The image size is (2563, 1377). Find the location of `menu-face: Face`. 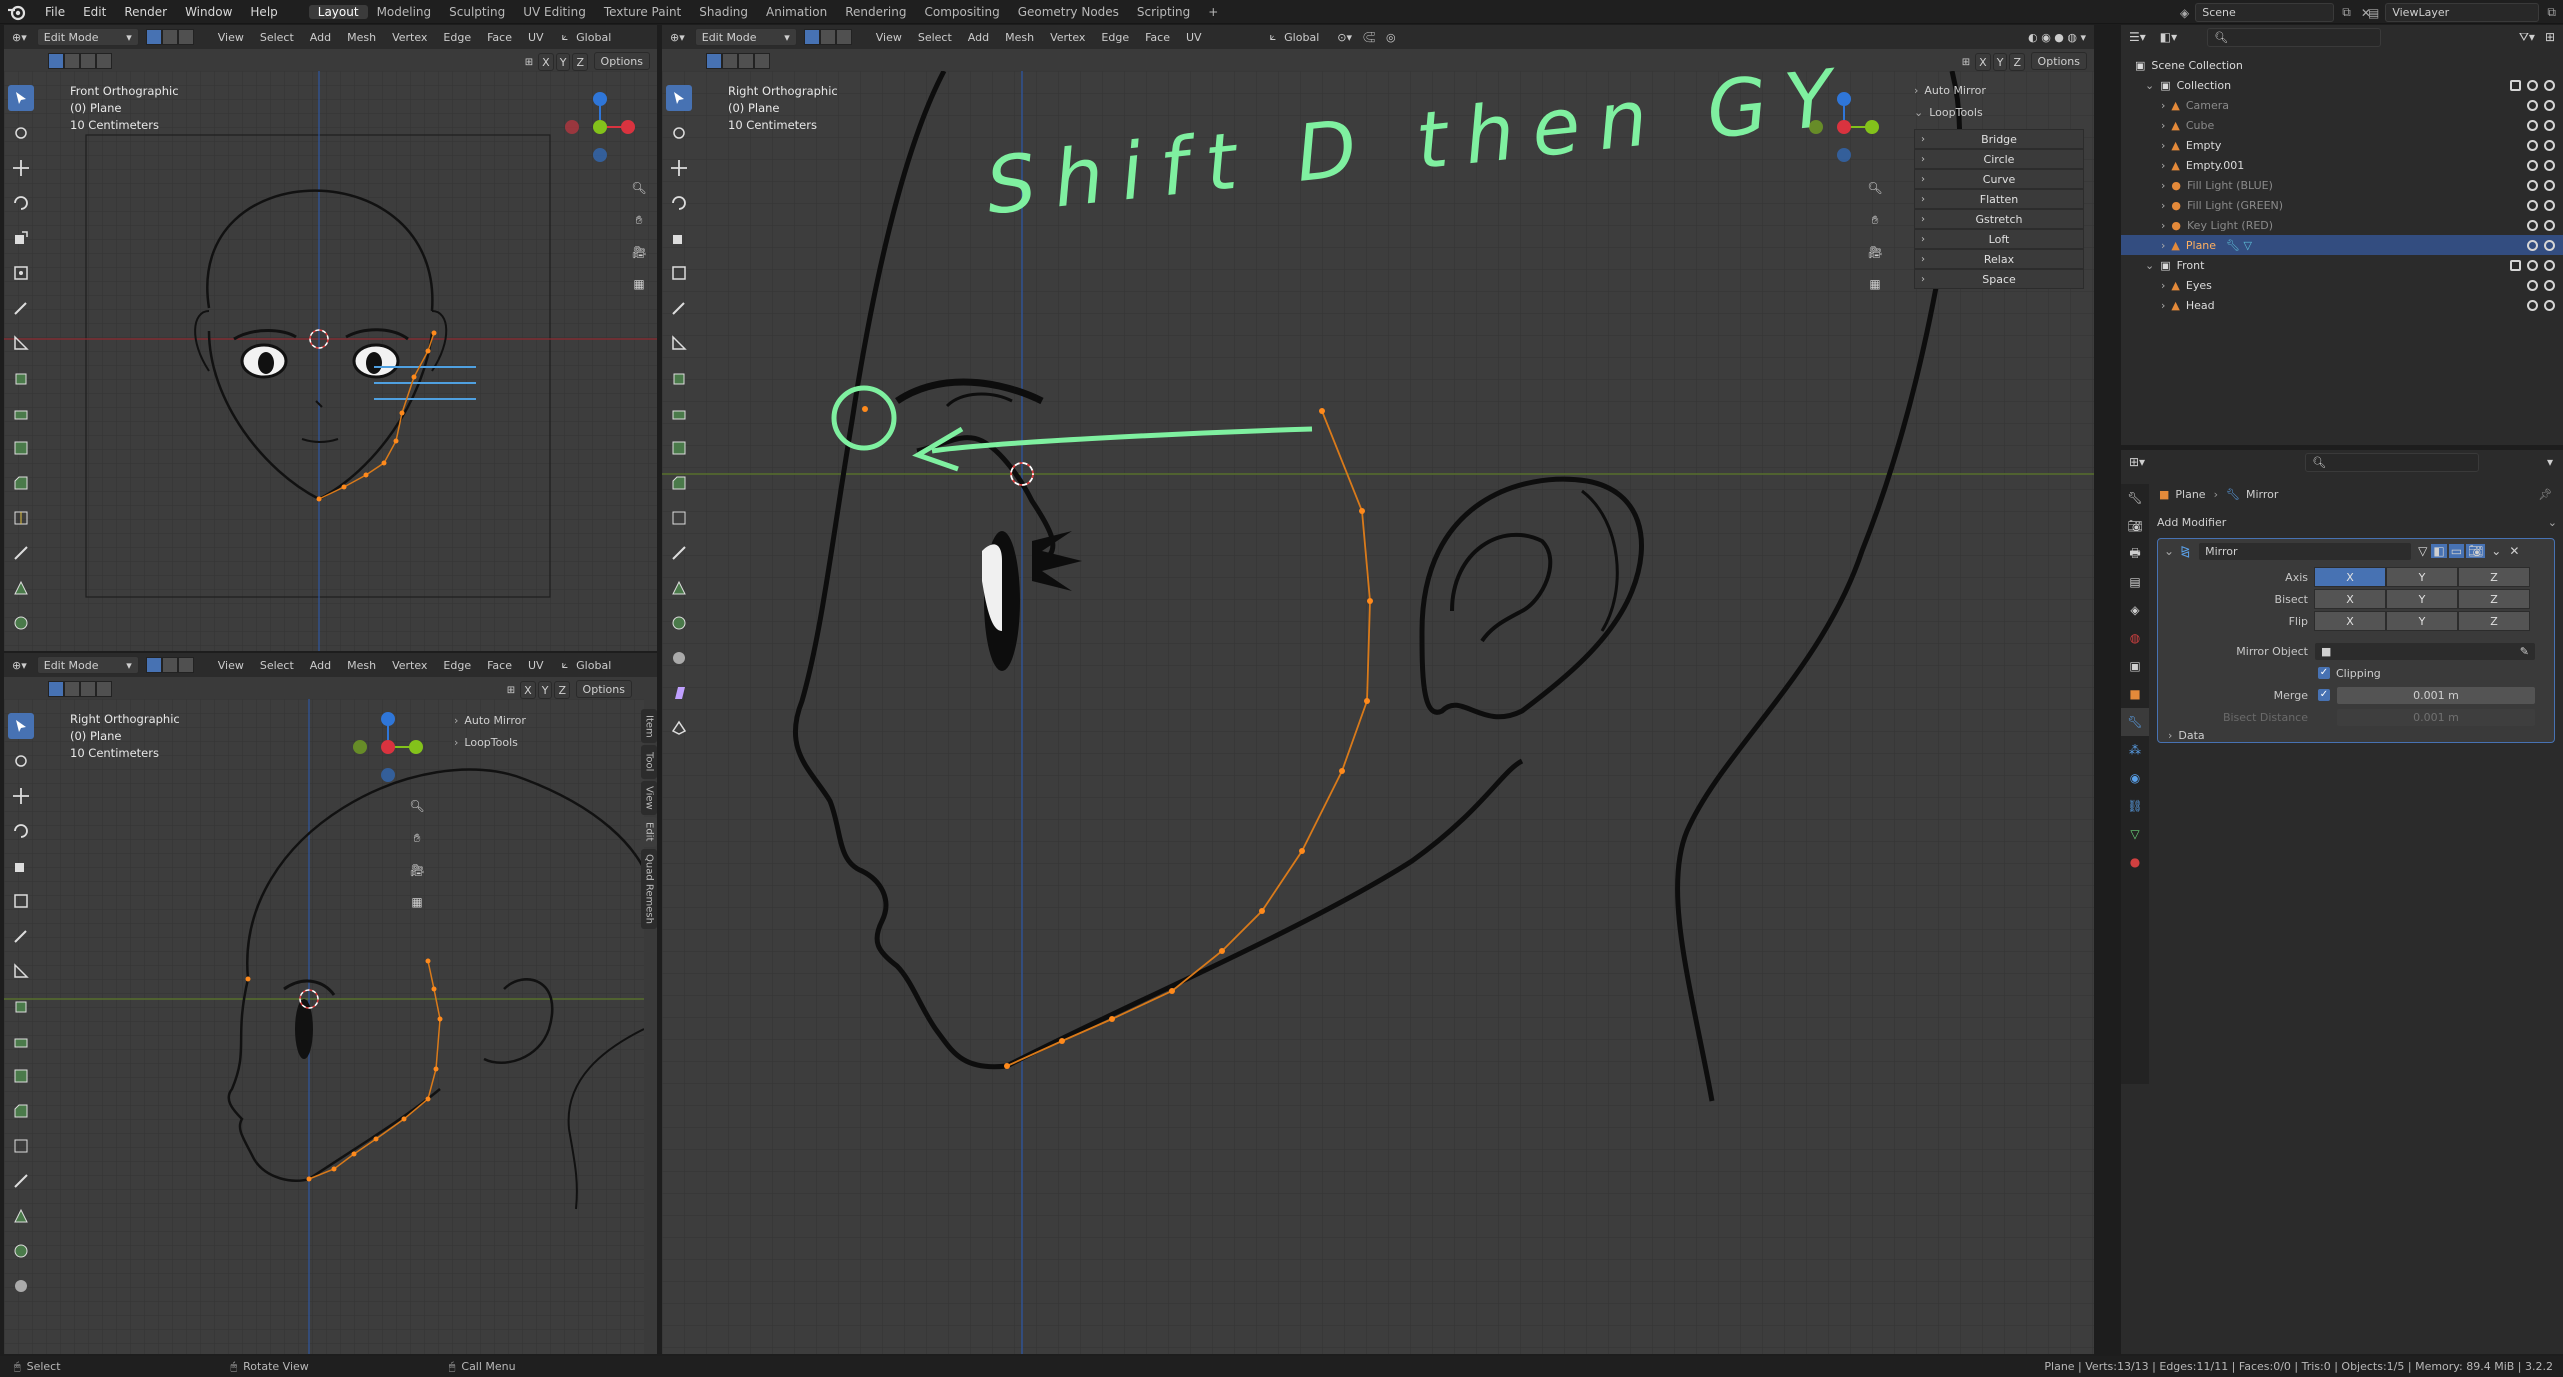

menu-face: Face is located at coordinates (499, 665).